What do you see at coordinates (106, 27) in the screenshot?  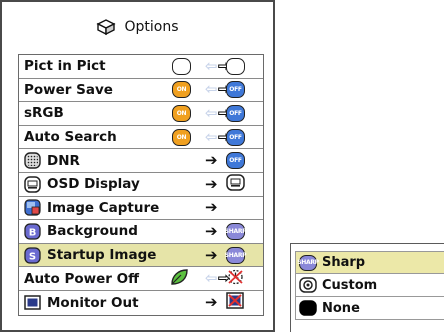 I see `options-icon` at bounding box center [106, 27].